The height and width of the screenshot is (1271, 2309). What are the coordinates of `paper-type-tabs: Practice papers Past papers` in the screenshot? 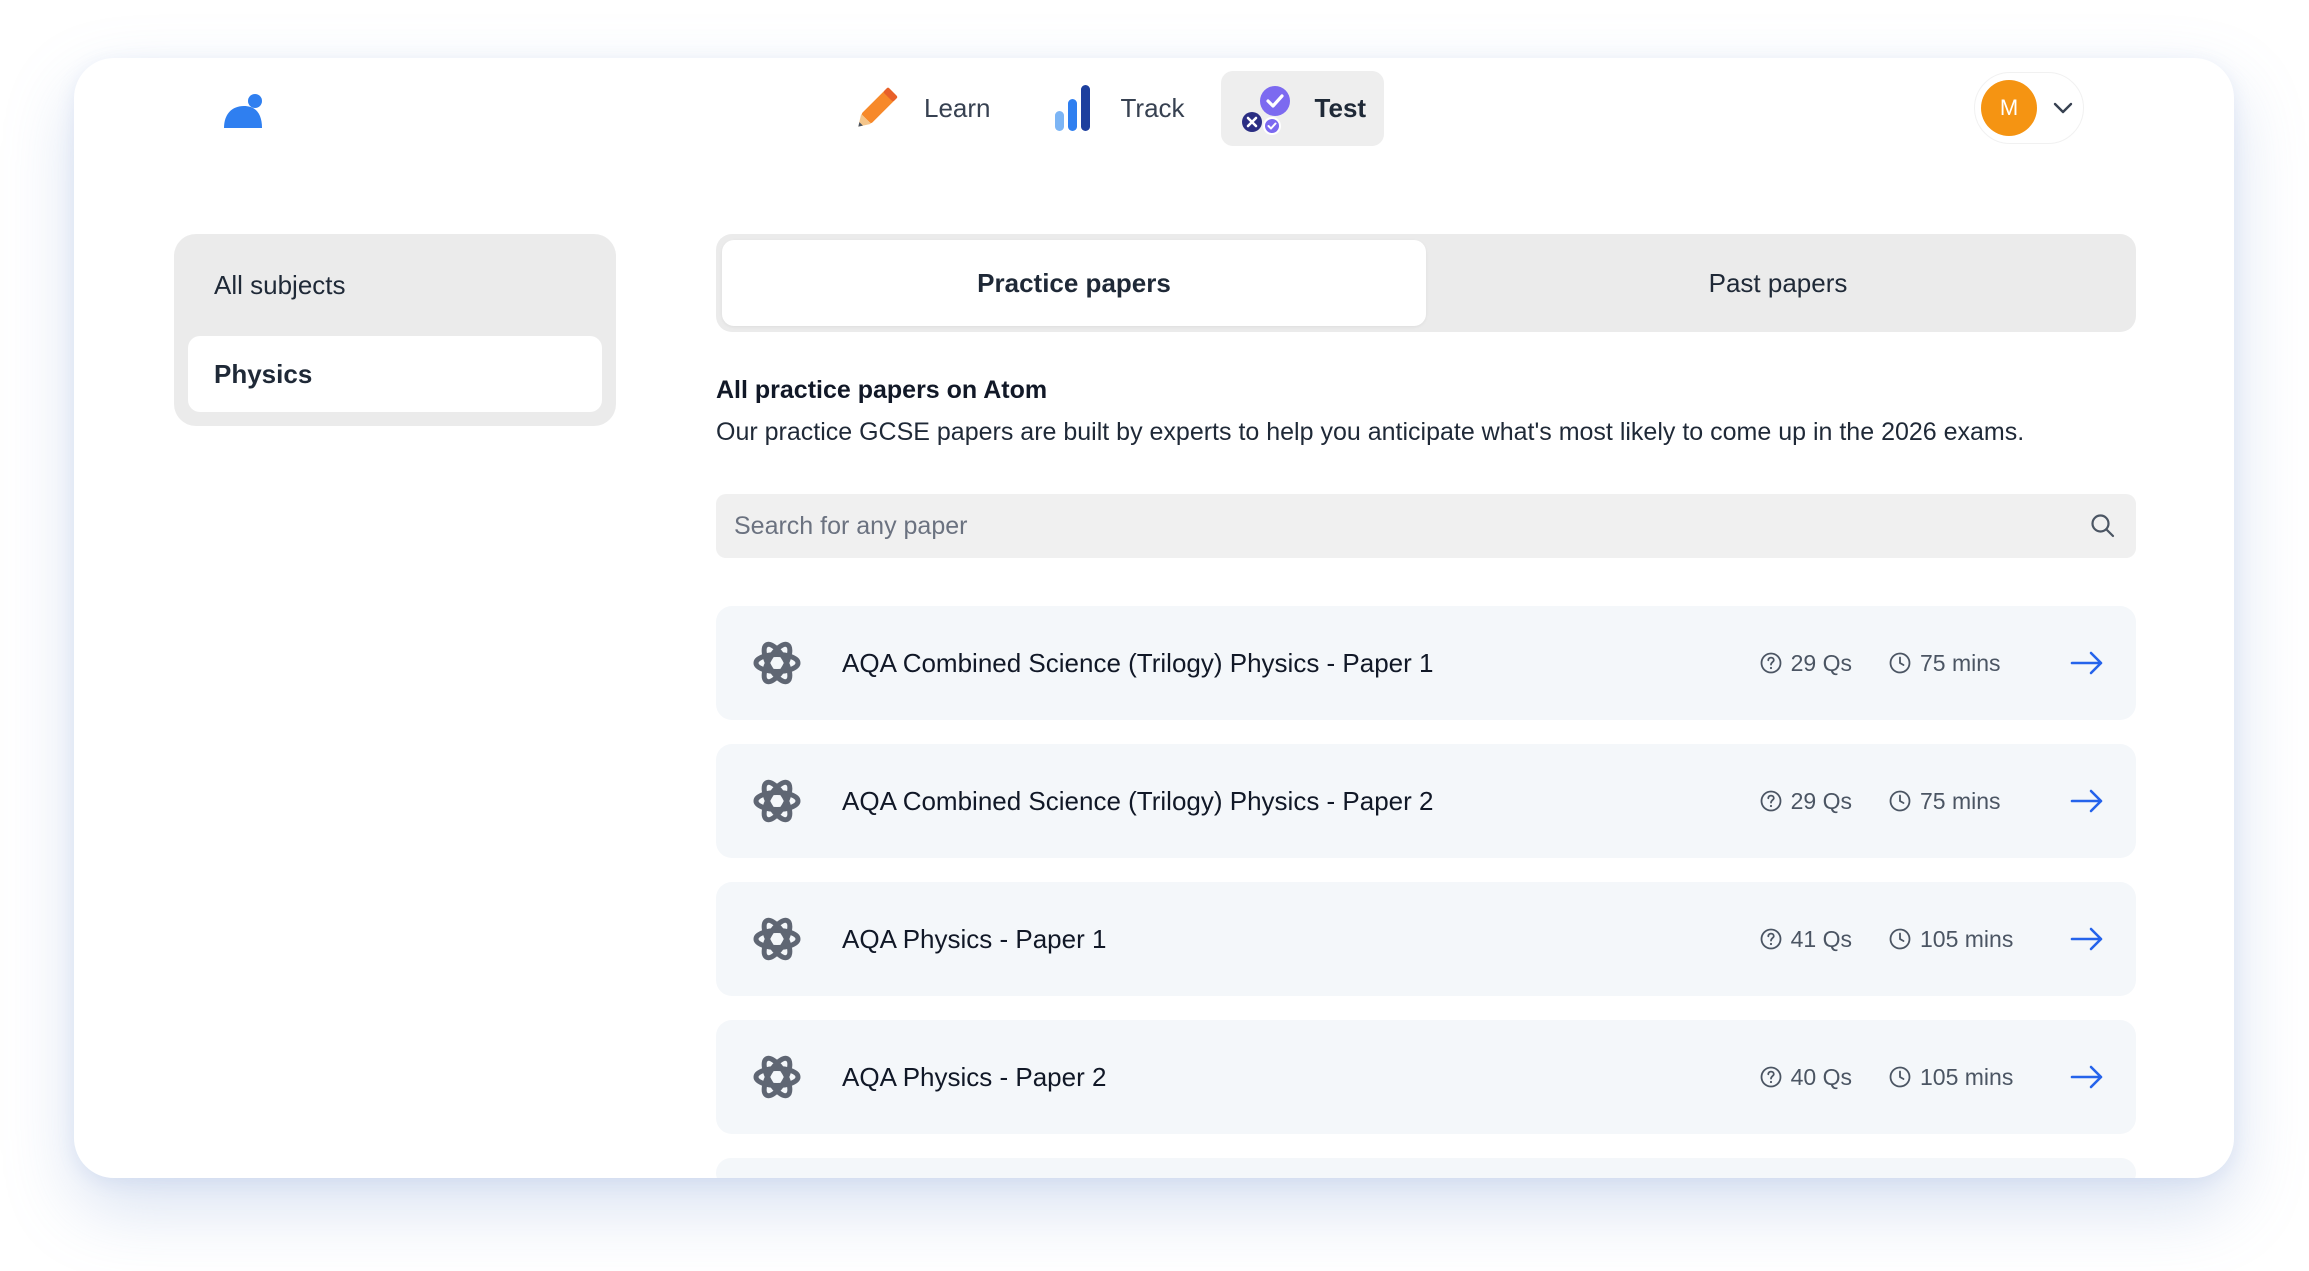 It's located at (1426, 283).